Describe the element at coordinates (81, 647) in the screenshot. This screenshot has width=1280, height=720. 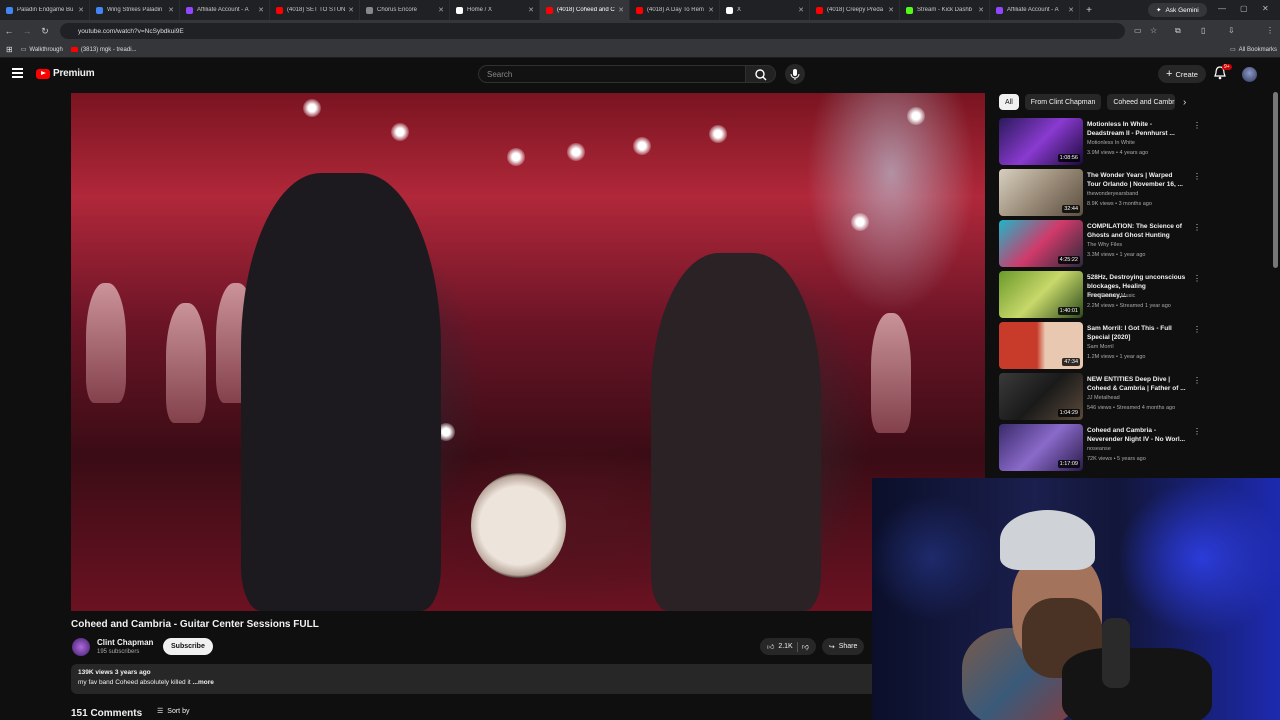
I see `channel-avatar` at that location.